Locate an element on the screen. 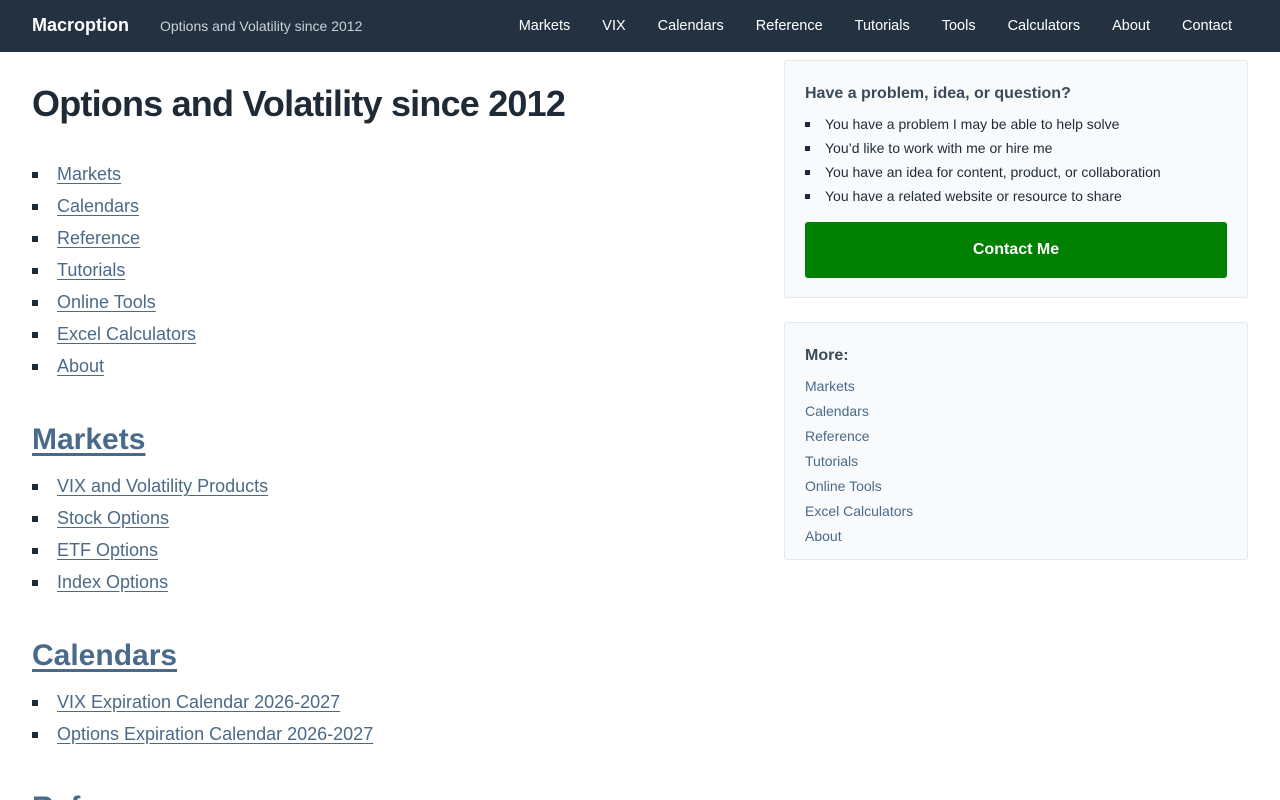 The width and height of the screenshot is (1280, 800). list-item: Options Expiration Calendar 2026-2027 is located at coordinates (392, 734).